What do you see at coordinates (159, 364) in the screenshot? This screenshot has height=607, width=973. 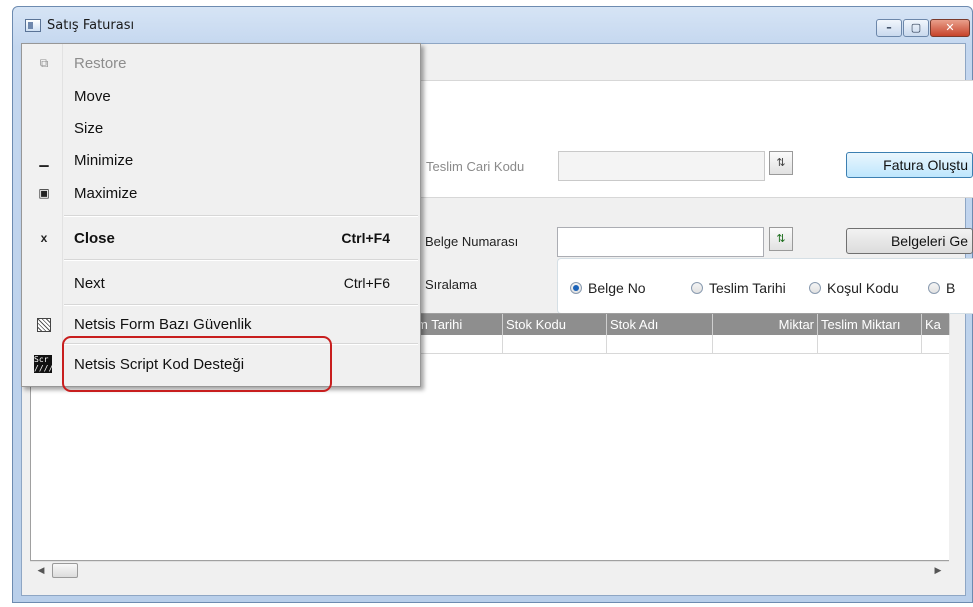 I see `menu-item-label: Netsis Script Kod Desteği` at bounding box center [159, 364].